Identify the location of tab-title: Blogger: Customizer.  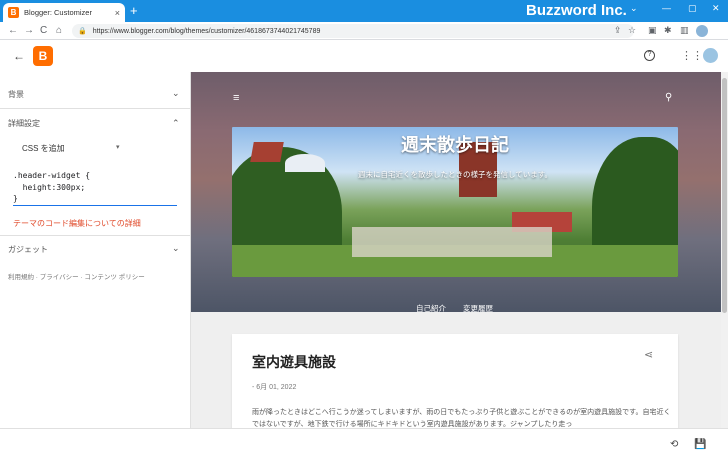
(58, 12).